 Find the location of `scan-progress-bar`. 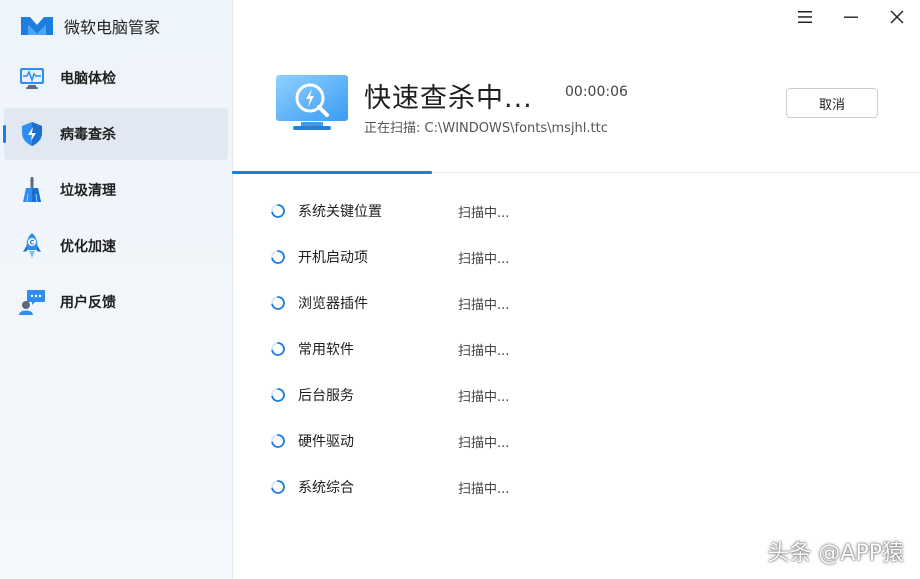

scan-progress-bar is located at coordinates (332, 172).